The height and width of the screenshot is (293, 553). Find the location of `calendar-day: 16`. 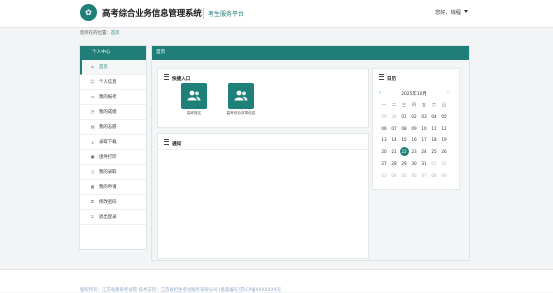

calendar-day: 16 is located at coordinates (414, 140).